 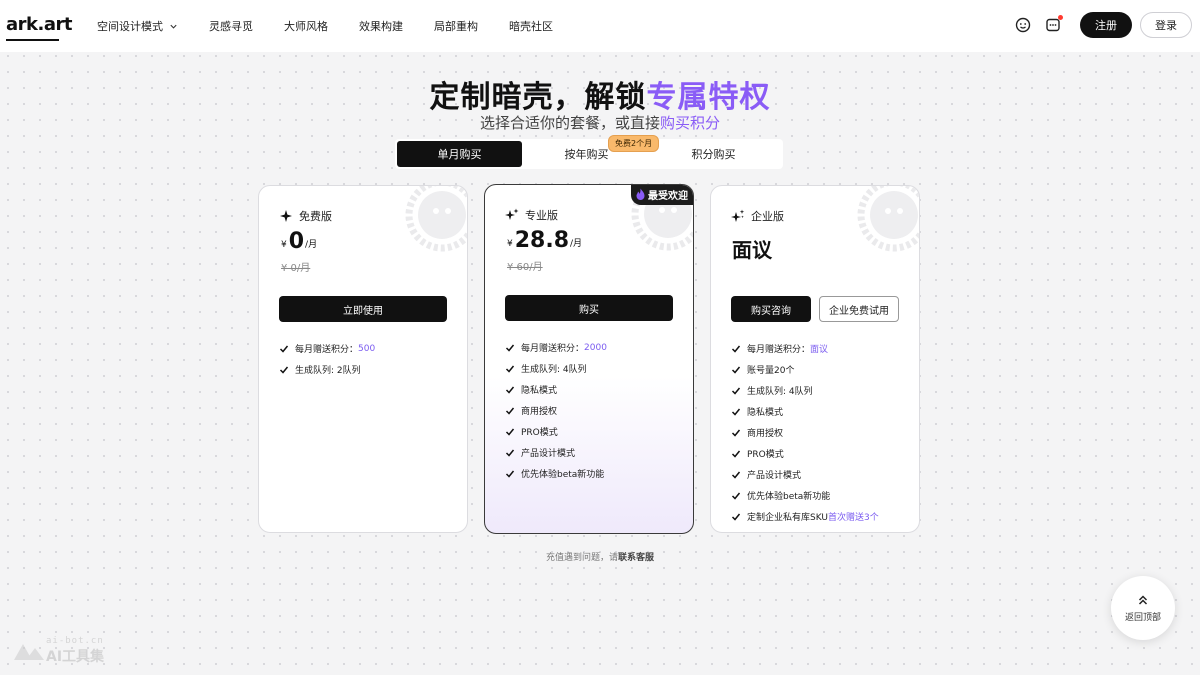 I want to click on page-subtitle-main: 选择合适你的套餐，或直接, so click(x=569, y=123).